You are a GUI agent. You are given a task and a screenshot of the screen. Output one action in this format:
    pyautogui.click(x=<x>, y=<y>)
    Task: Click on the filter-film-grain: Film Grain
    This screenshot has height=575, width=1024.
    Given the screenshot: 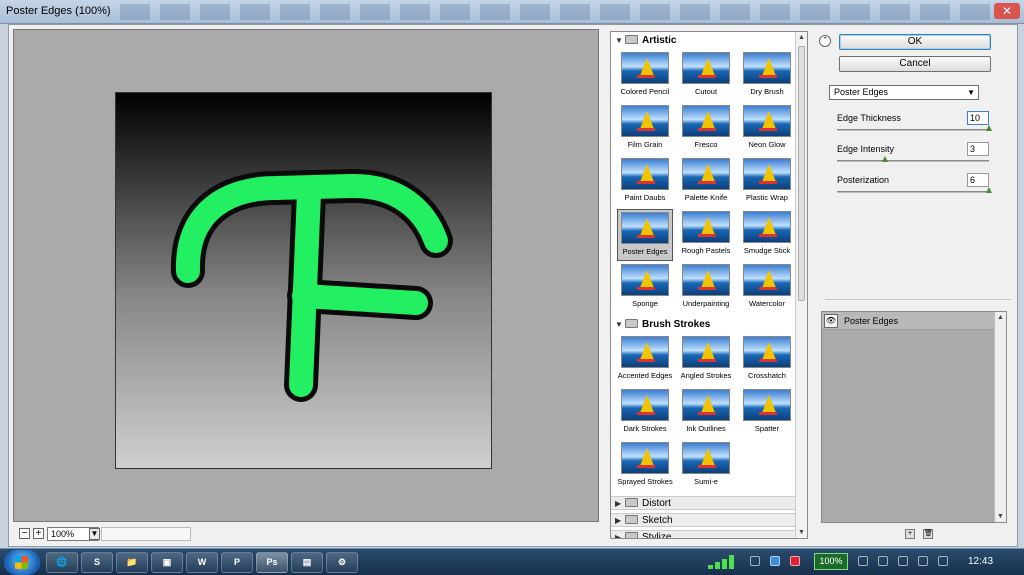 What is the action you would take?
    pyautogui.click(x=645, y=129)
    